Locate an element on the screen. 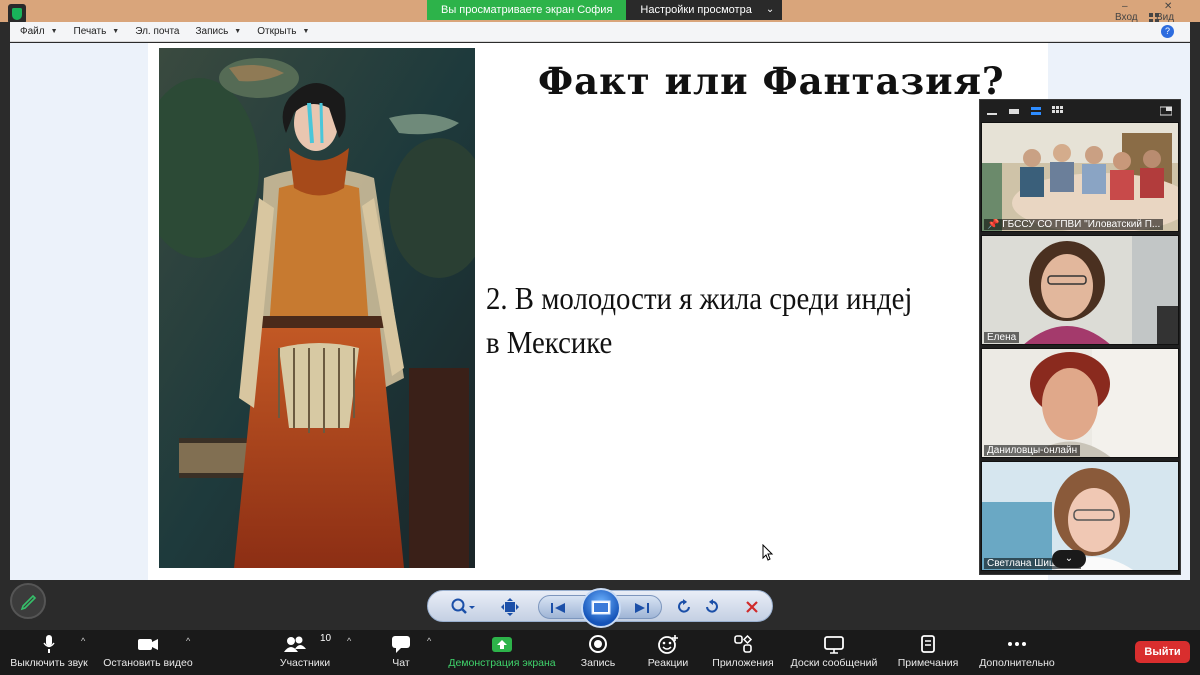  slide-title: Факт или Фантазия? is located at coordinates (771, 81).